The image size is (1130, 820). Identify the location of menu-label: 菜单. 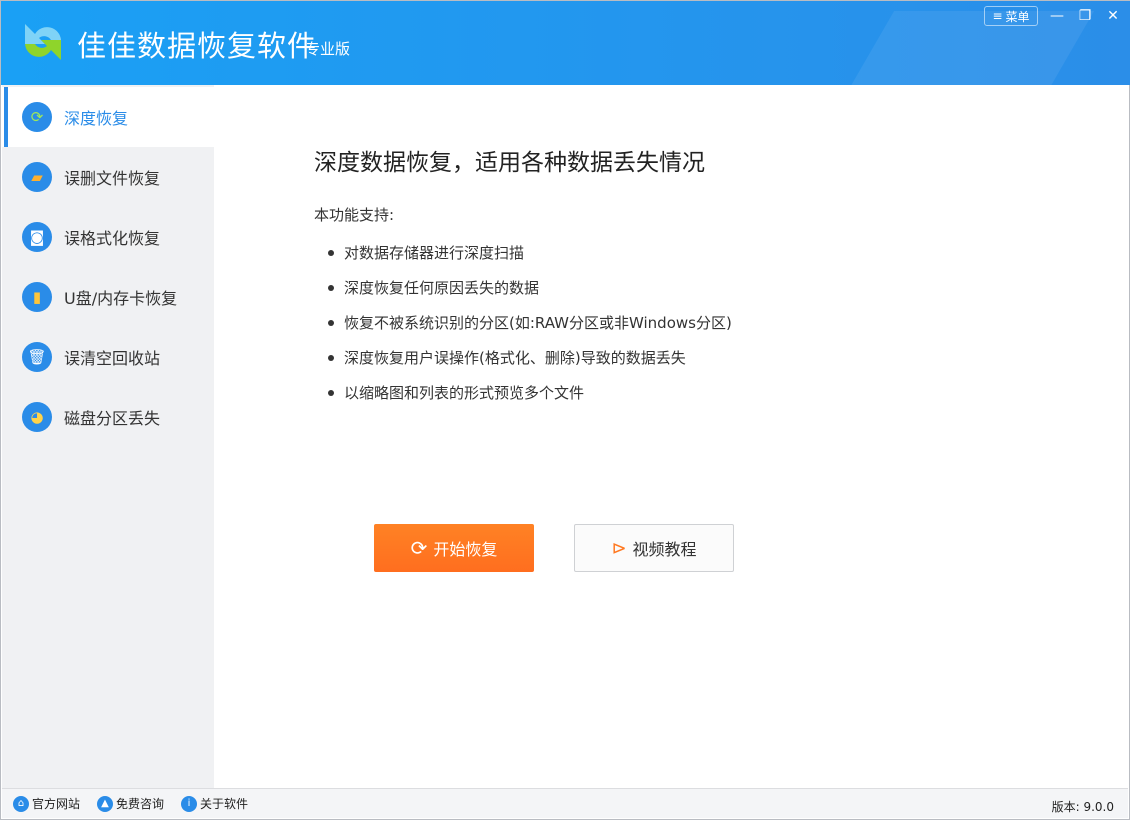
(1017, 16).